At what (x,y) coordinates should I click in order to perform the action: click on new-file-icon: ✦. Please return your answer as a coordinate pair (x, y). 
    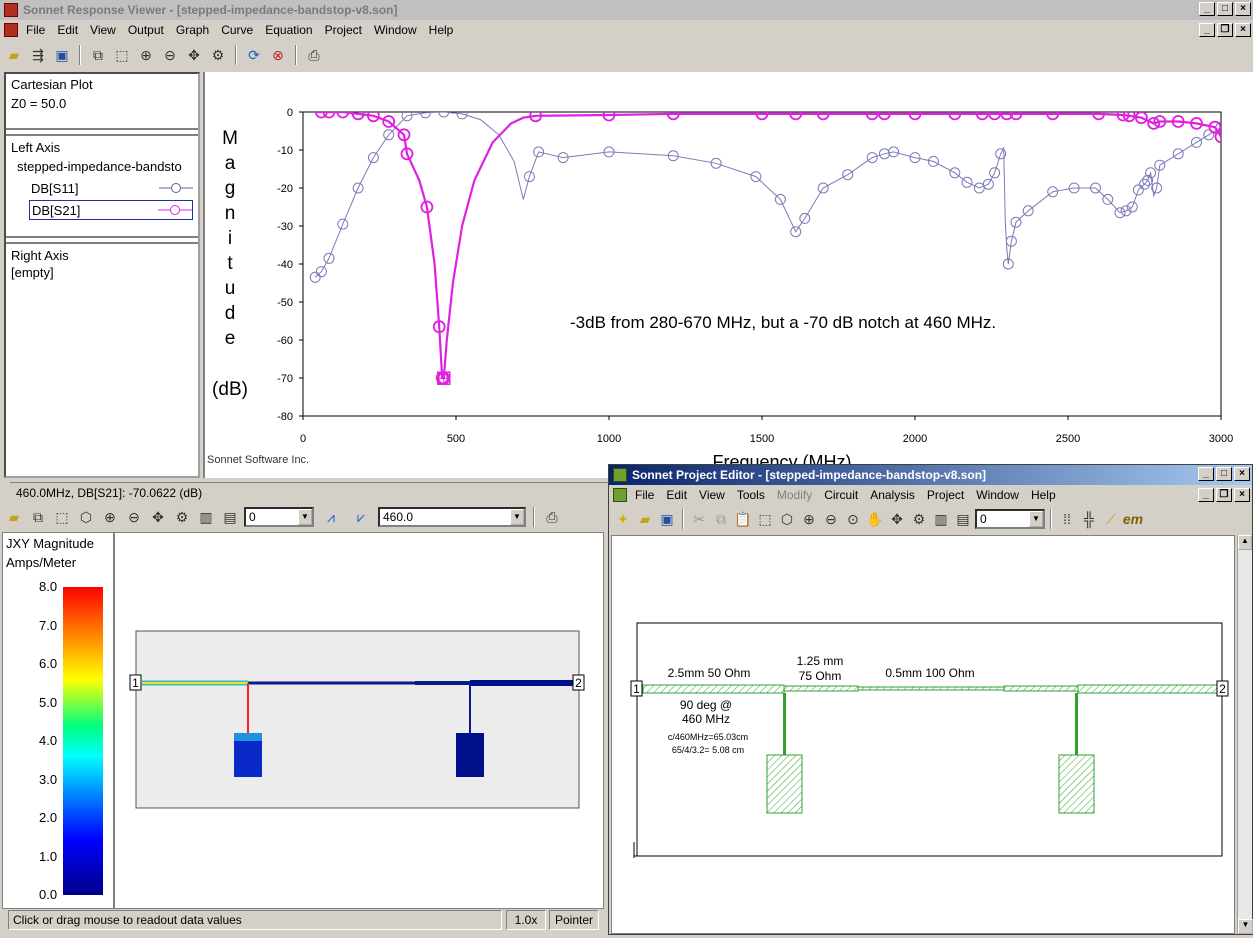
    Looking at the image, I should click on (623, 519).